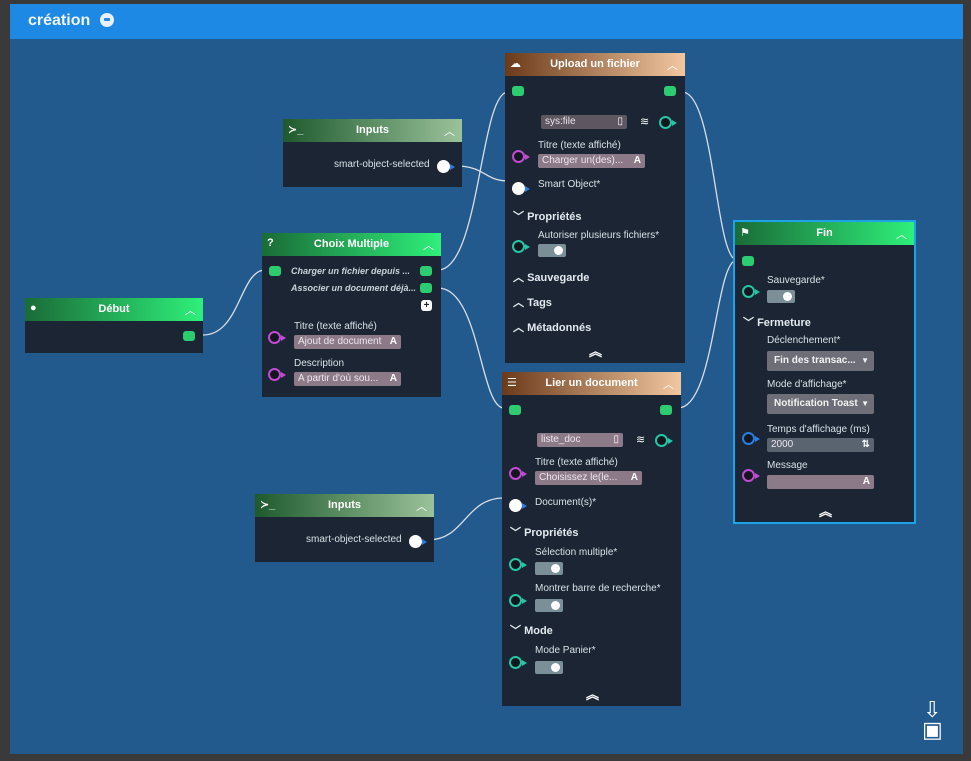 This screenshot has height=761, width=971. What do you see at coordinates (820, 361) in the screenshot?
I see `declenchement-select: Fin des transac... ▼` at bounding box center [820, 361].